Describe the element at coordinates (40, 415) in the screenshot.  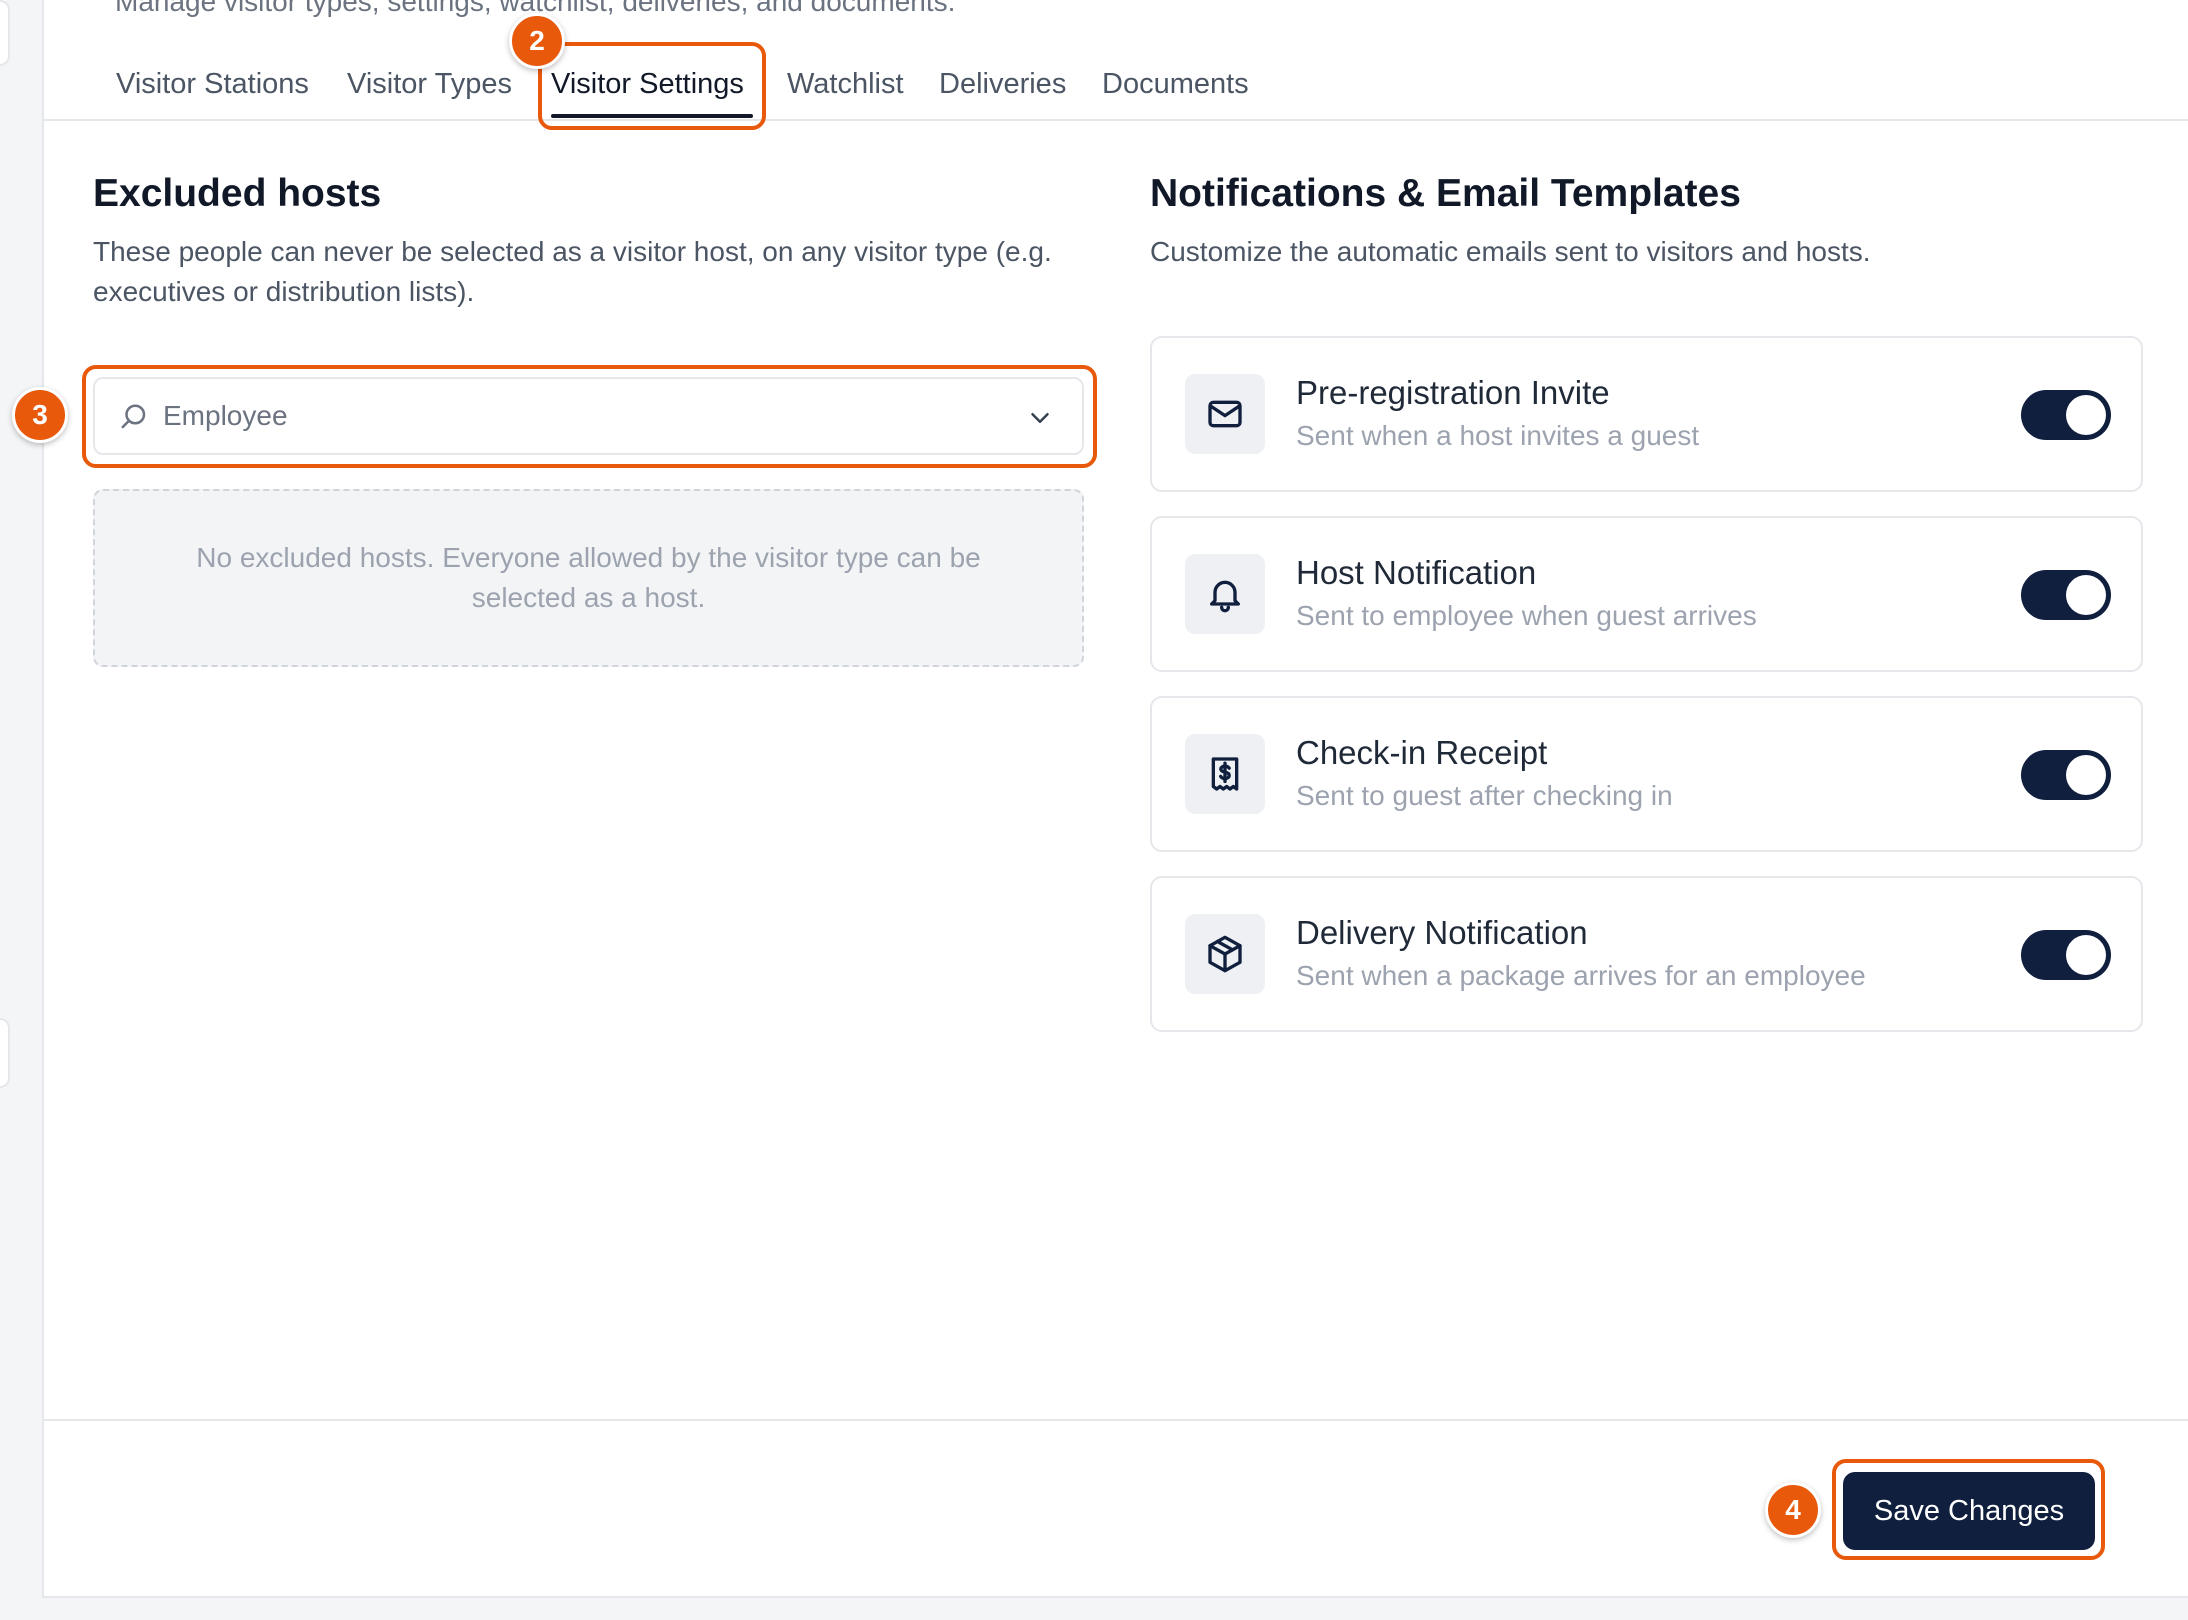
I see `step-badge-3: 3` at that location.